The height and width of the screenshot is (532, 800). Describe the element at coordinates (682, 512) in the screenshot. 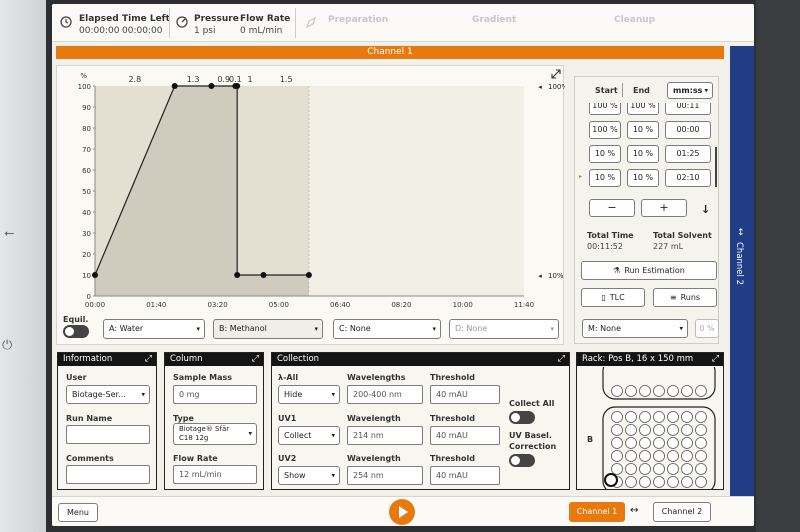

I see `channel-2-button: Channel 2` at that location.